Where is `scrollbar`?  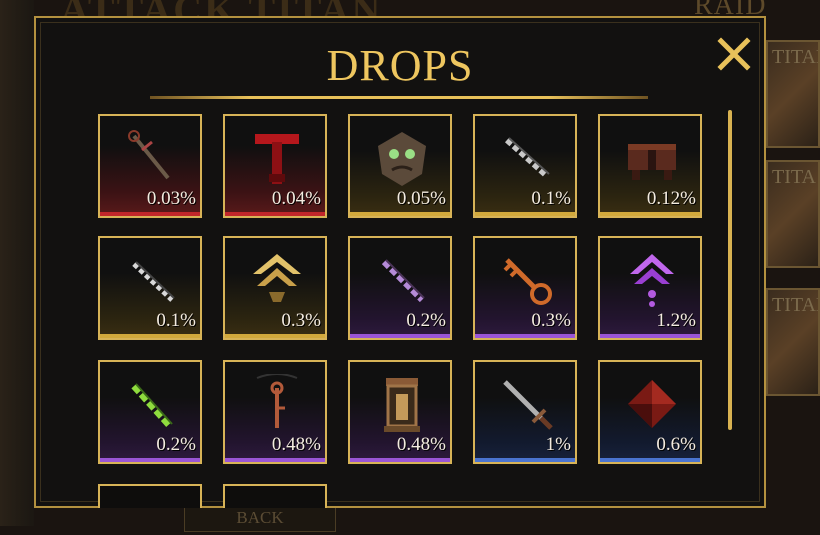 scrollbar is located at coordinates (730, 270).